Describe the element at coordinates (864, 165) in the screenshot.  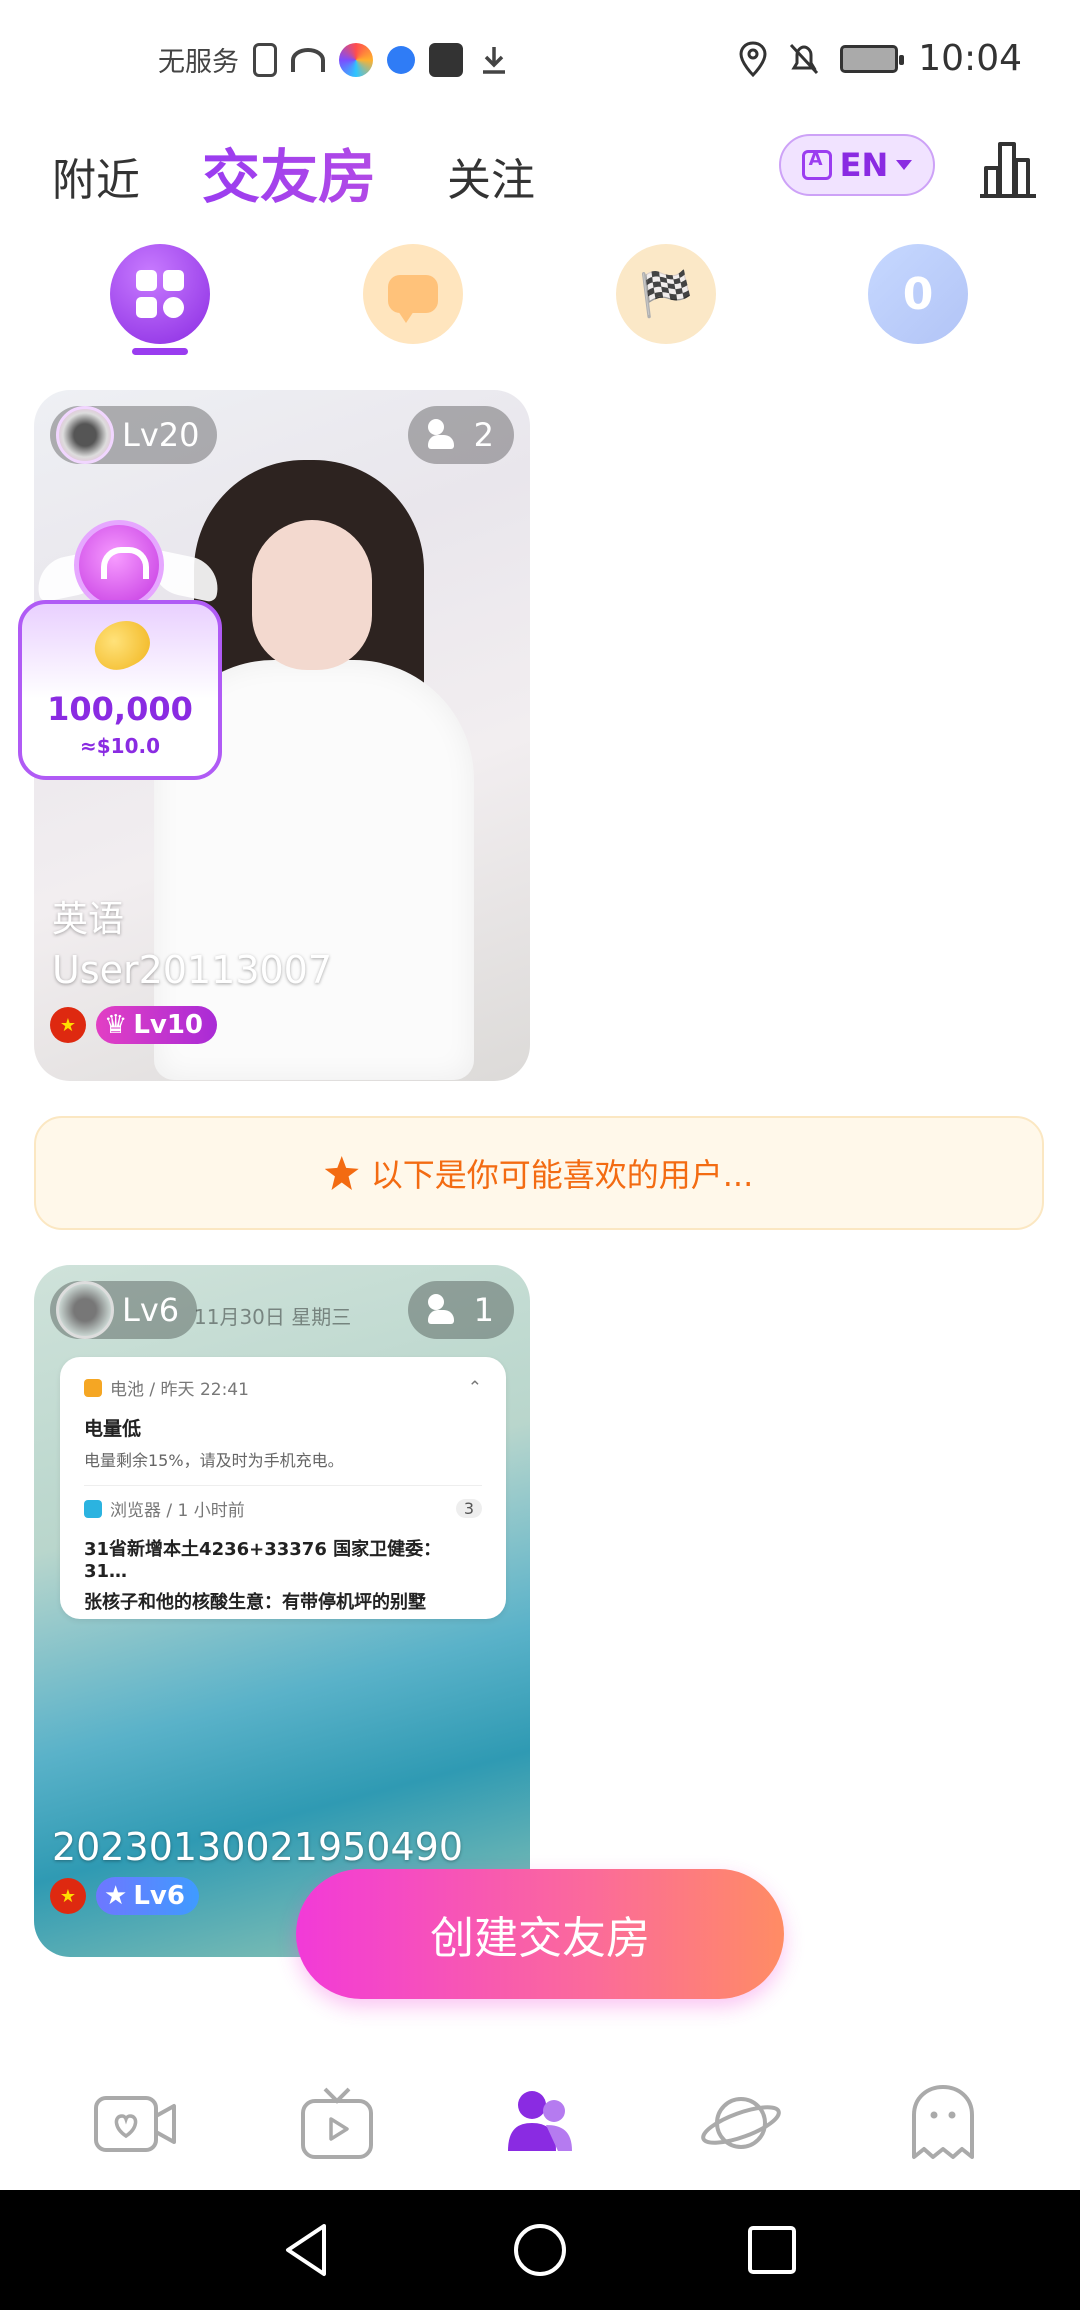
I see `language-label: EN` at that location.